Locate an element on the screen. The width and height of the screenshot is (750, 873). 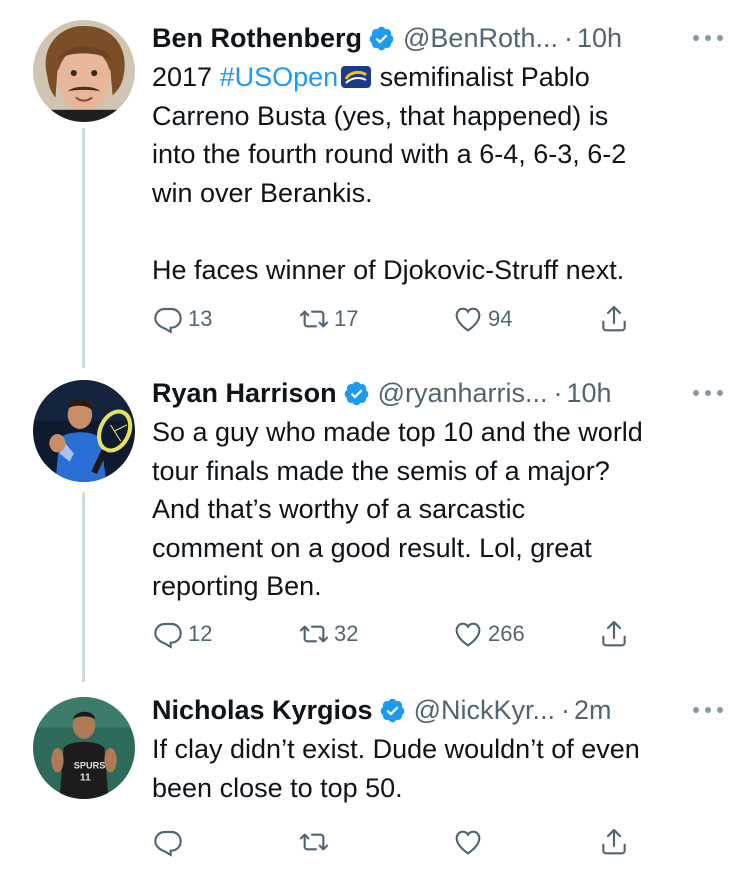
usopen-logo-icon is located at coordinates (356, 77).